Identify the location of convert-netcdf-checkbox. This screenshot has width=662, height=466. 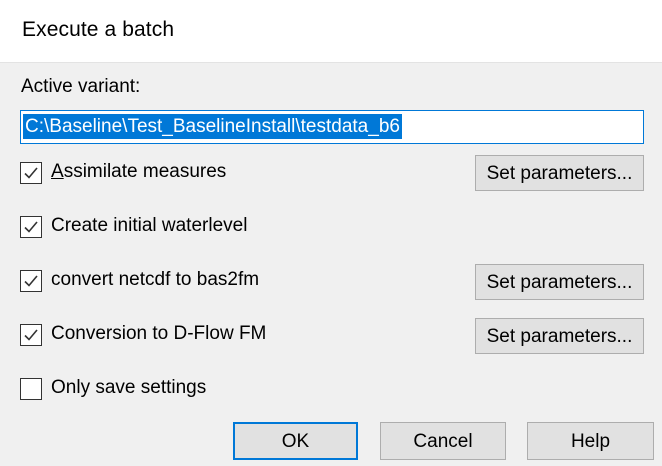
(31, 281).